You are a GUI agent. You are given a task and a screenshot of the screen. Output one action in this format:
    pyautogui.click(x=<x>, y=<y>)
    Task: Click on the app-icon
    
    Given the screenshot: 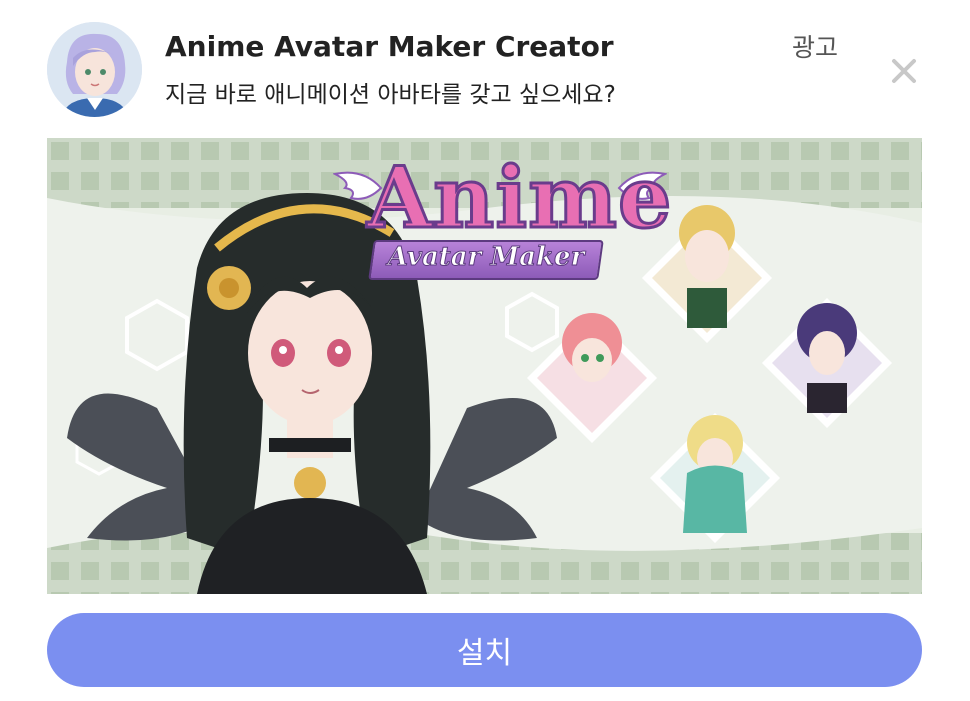 What is the action you would take?
    pyautogui.click(x=94, y=69)
    